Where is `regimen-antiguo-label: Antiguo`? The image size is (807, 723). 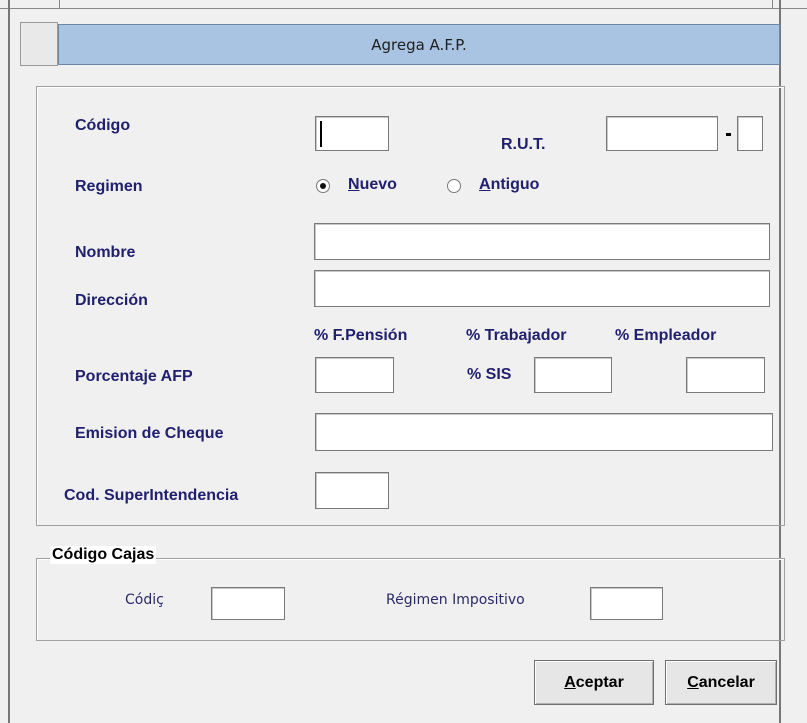 regimen-antiguo-label: Antiguo is located at coordinates (509, 184).